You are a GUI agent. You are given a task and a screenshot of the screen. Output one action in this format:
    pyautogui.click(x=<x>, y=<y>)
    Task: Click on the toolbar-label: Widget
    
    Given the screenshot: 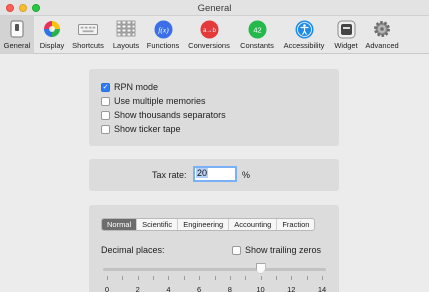 What is the action you would take?
    pyautogui.click(x=346, y=45)
    